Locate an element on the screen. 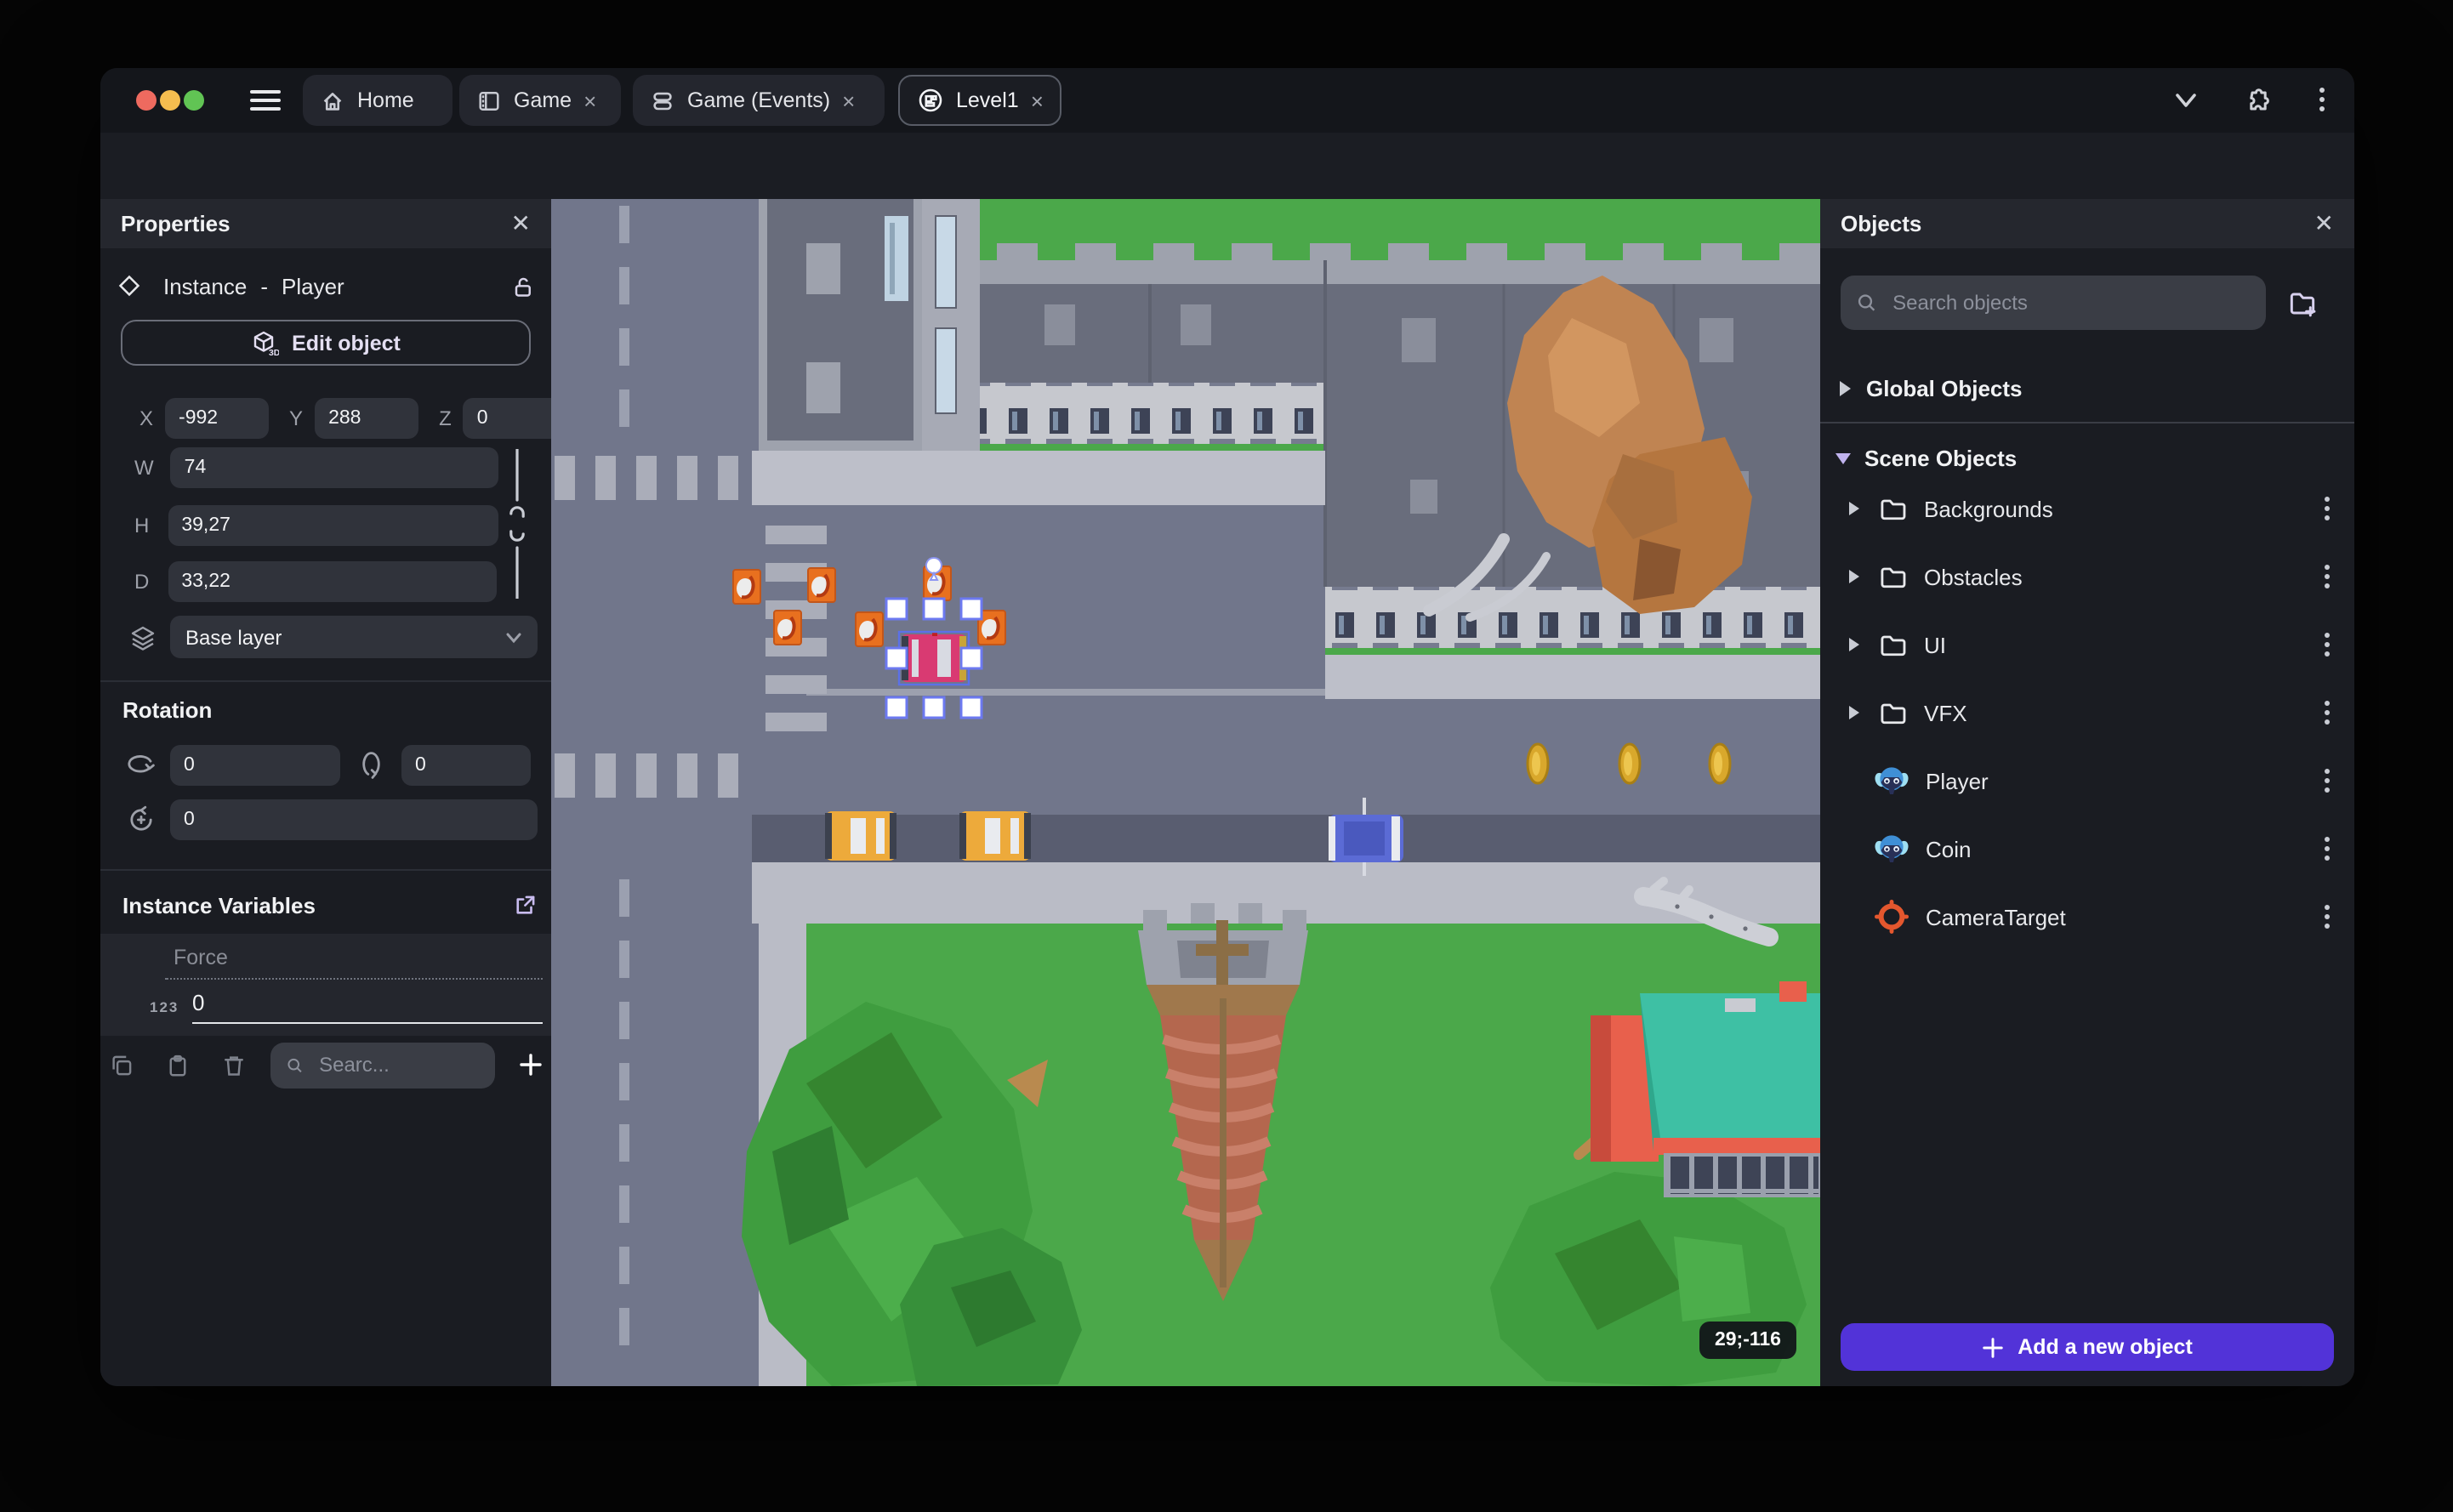  object-folder-vfx: VFX is located at coordinates (2087, 712).